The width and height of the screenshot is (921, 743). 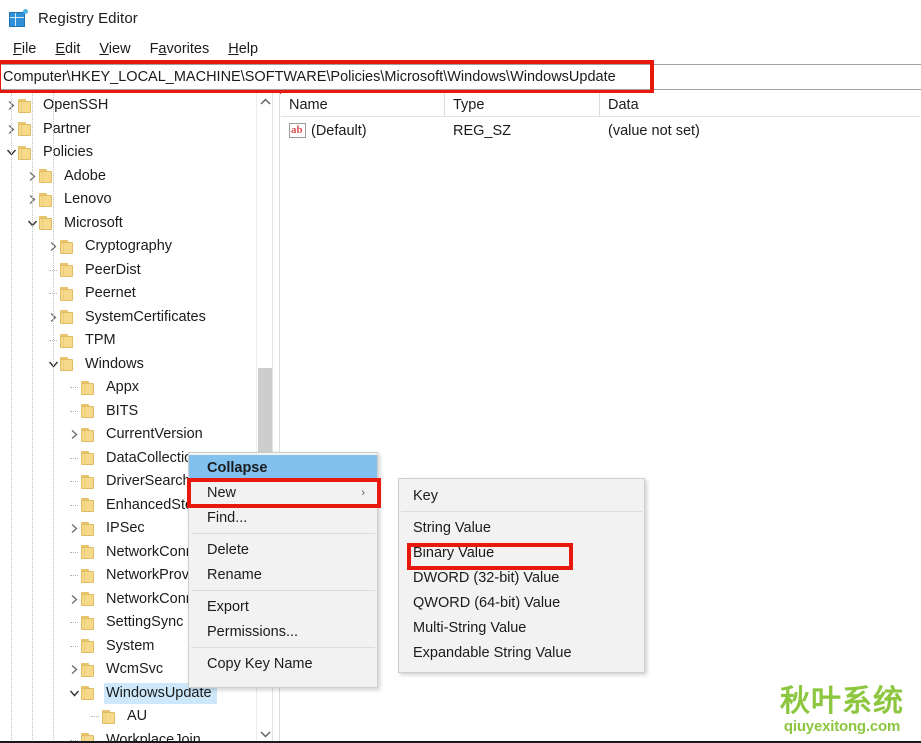 I want to click on tree-item-bits: BITS, so click(x=129, y=412).